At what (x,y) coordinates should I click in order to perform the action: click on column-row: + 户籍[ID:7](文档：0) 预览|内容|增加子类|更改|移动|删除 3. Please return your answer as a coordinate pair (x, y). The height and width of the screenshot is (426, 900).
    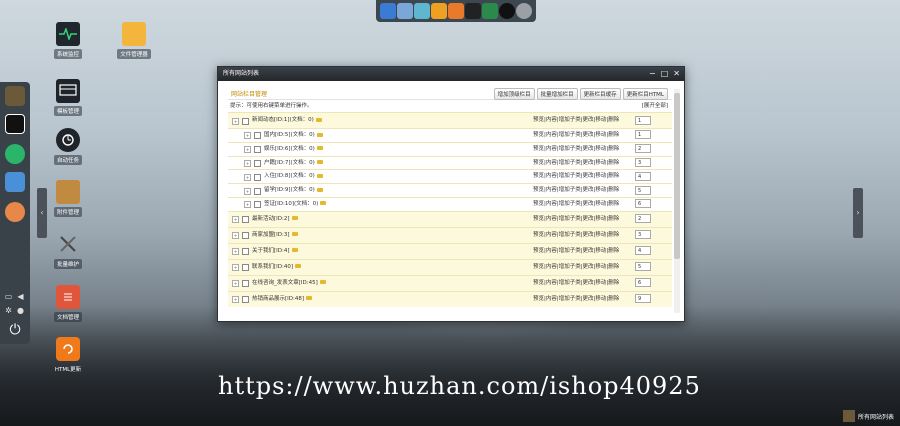
    Looking at the image, I should click on (450, 162).